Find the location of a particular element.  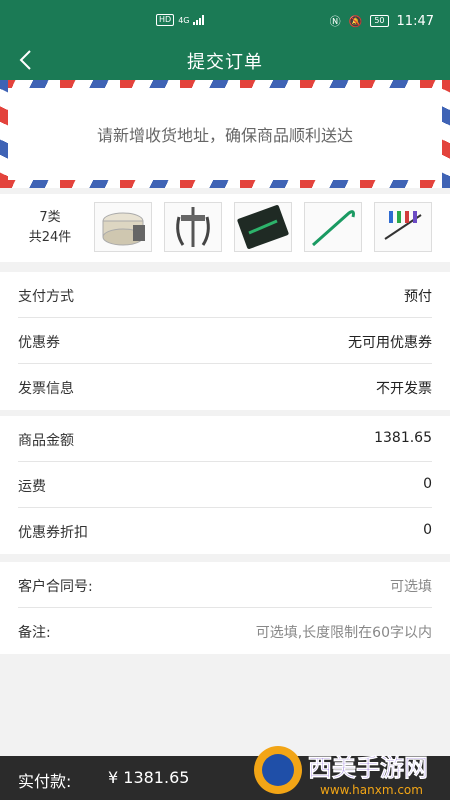

shipping-value: 0 is located at coordinates (427, 484).